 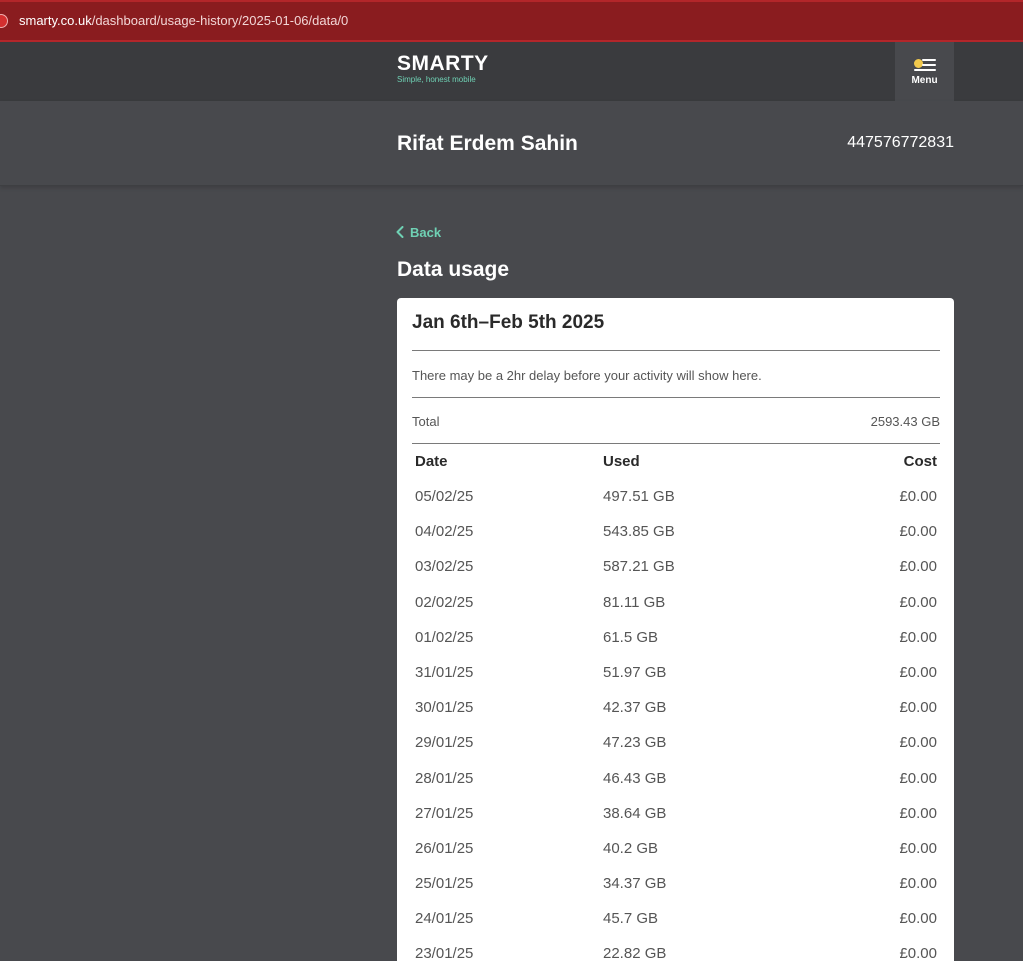 I want to click on cell-date: 05/02/25, so click(x=444, y=496).